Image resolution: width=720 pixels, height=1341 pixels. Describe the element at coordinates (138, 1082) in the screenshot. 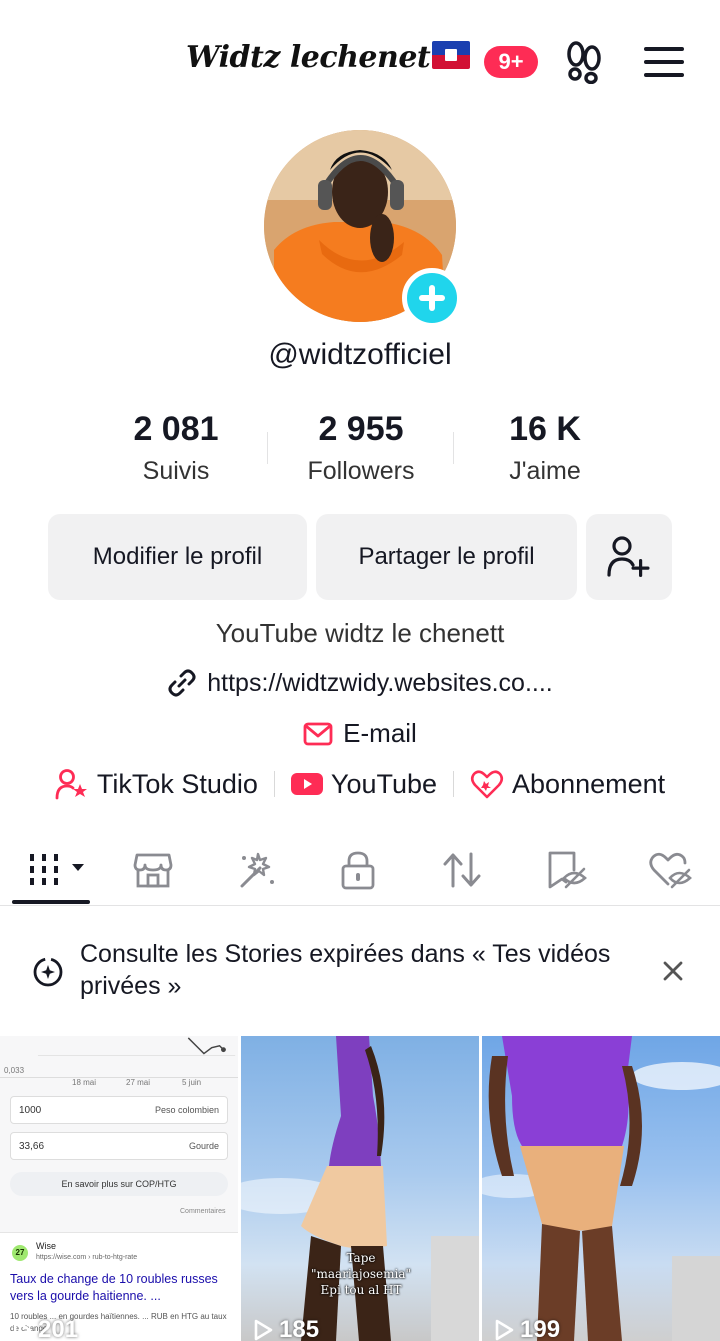

I see `chart-date: 27 mai` at that location.